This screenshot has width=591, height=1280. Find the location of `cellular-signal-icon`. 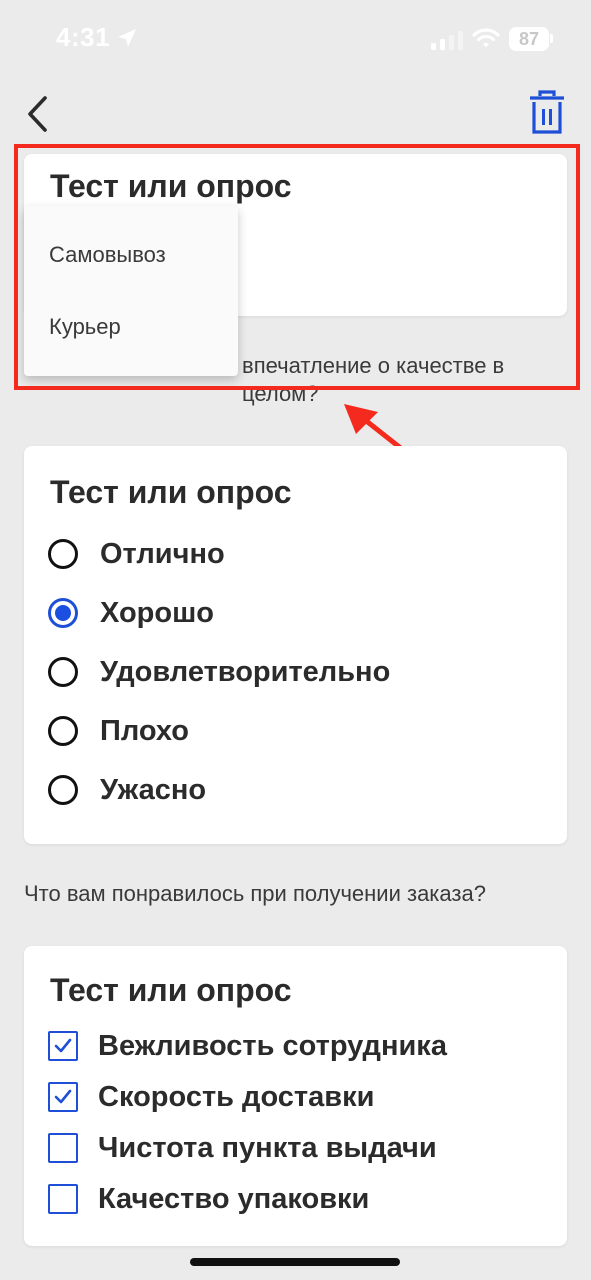

cellular-signal-icon is located at coordinates (447, 40).